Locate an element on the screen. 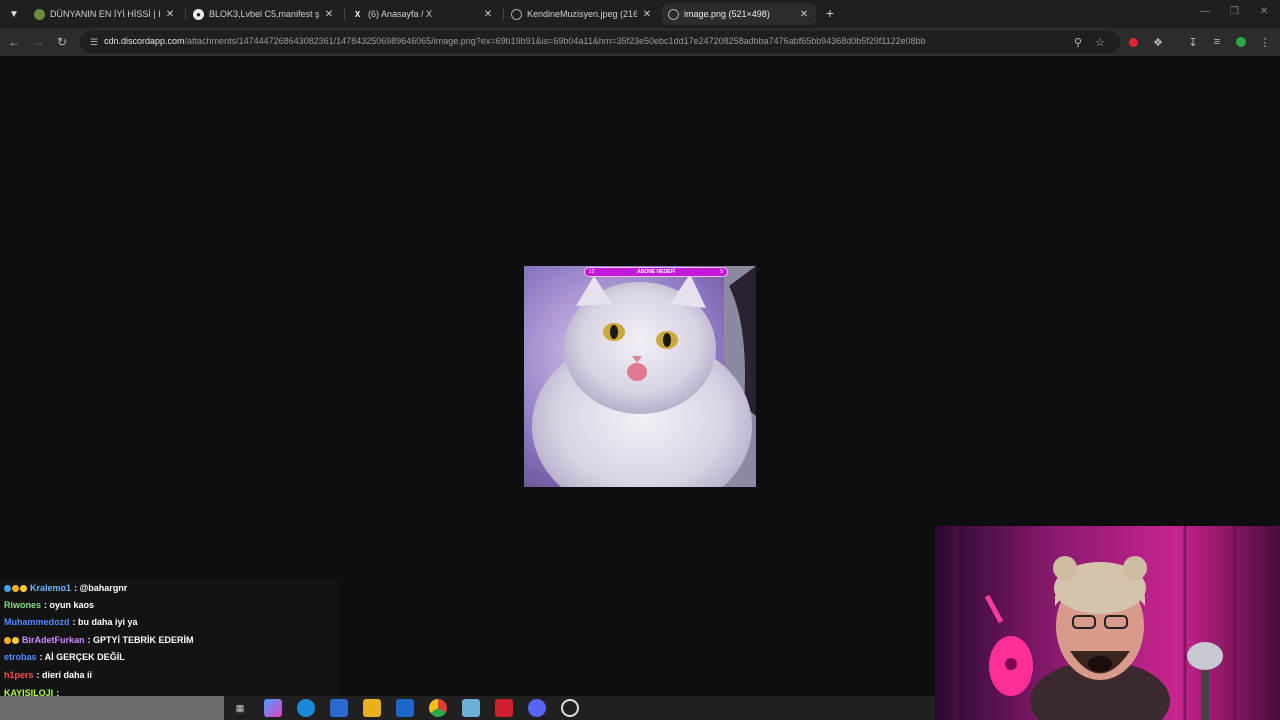 Image resolution: width=1280 pixels, height=720 pixels. subscriber-goal-bar: 12 ABONE HEDEFİ 5 is located at coordinates (656, 272).